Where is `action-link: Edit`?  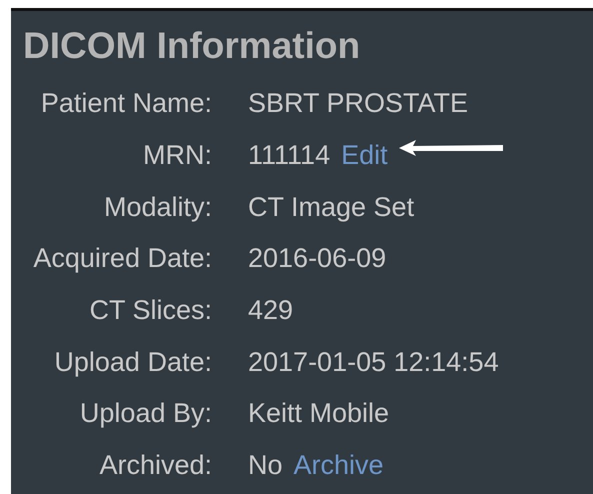 action-link: Edit is located at coordinates (364, 156).